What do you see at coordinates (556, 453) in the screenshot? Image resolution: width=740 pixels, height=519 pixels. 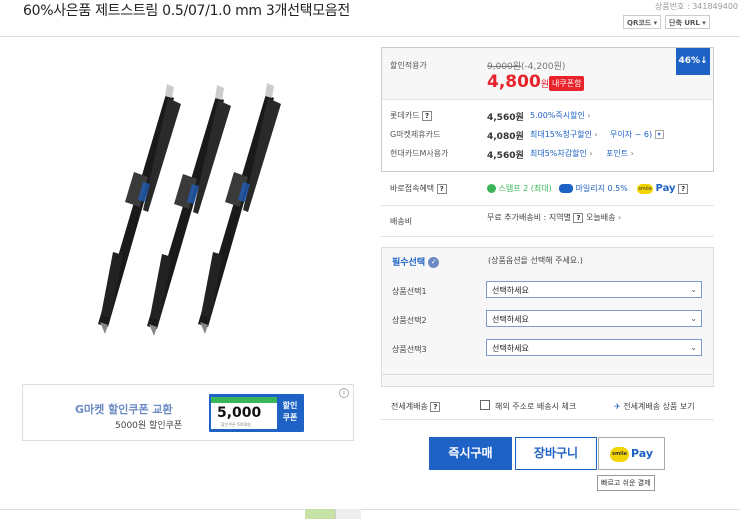 I see `add-to-cart-button: 장바구니` at bounding box center [556, 453].